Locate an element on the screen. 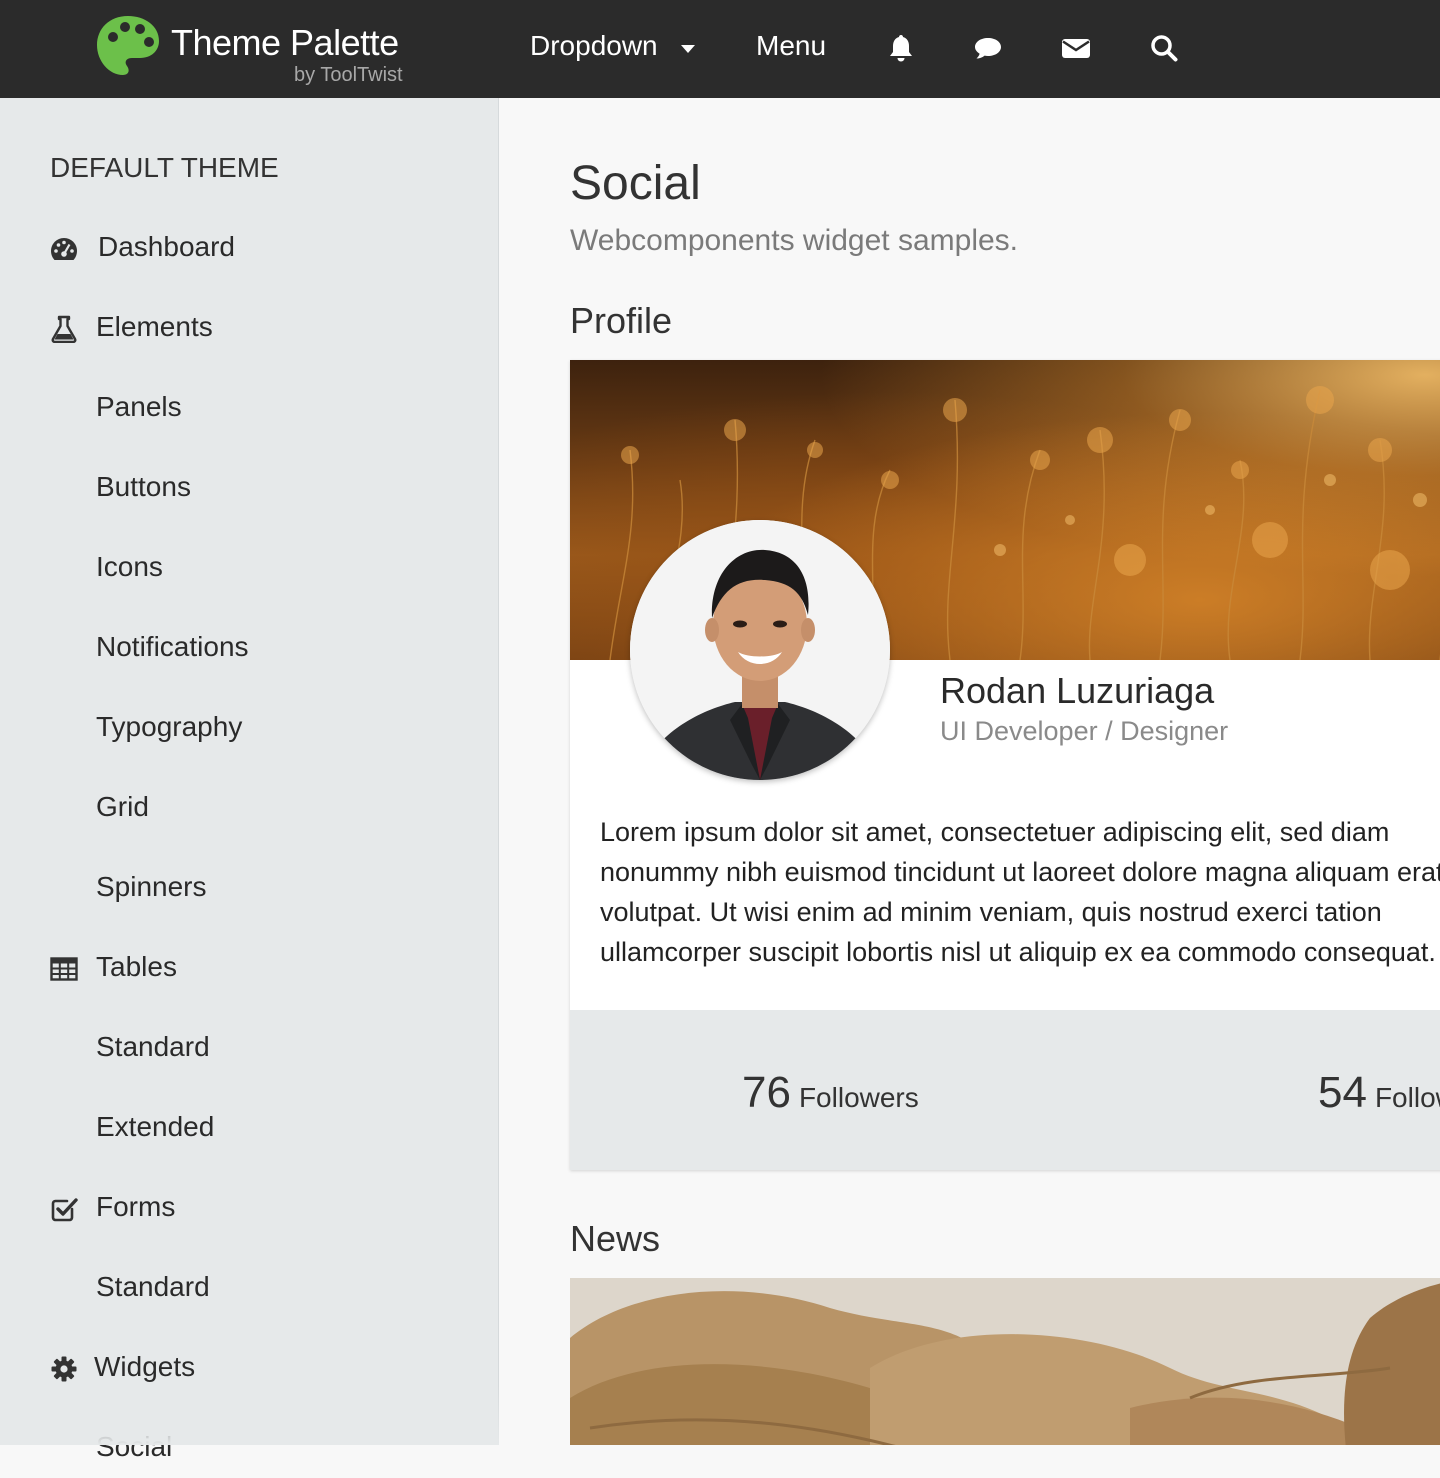 Image resolution: width=1440 pixels, height=1478 pixels. following-stat: 54Following is located at coordinates (1379, 1093).